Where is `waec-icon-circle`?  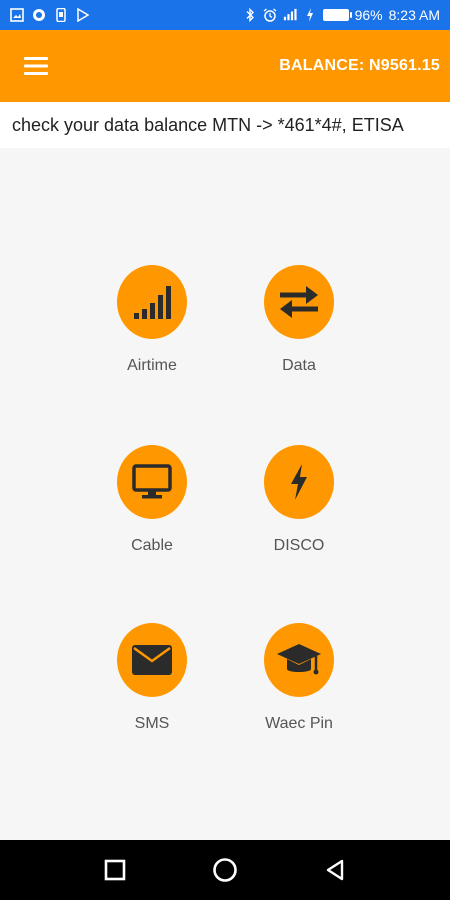 waec-icon-circle is located at coordinates (299, 660).